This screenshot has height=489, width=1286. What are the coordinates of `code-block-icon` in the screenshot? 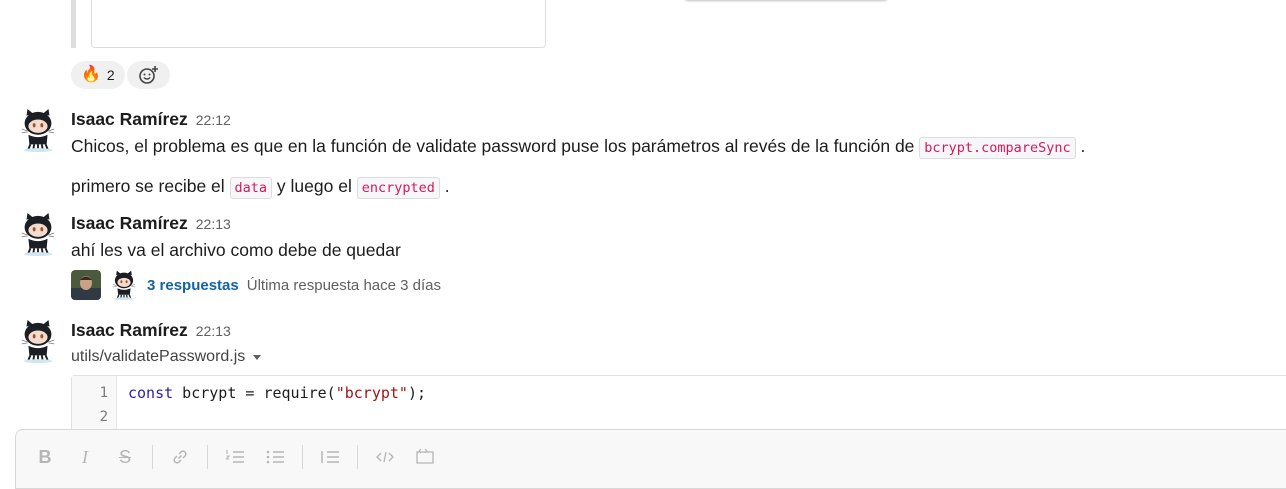 It's located at (425, 457).